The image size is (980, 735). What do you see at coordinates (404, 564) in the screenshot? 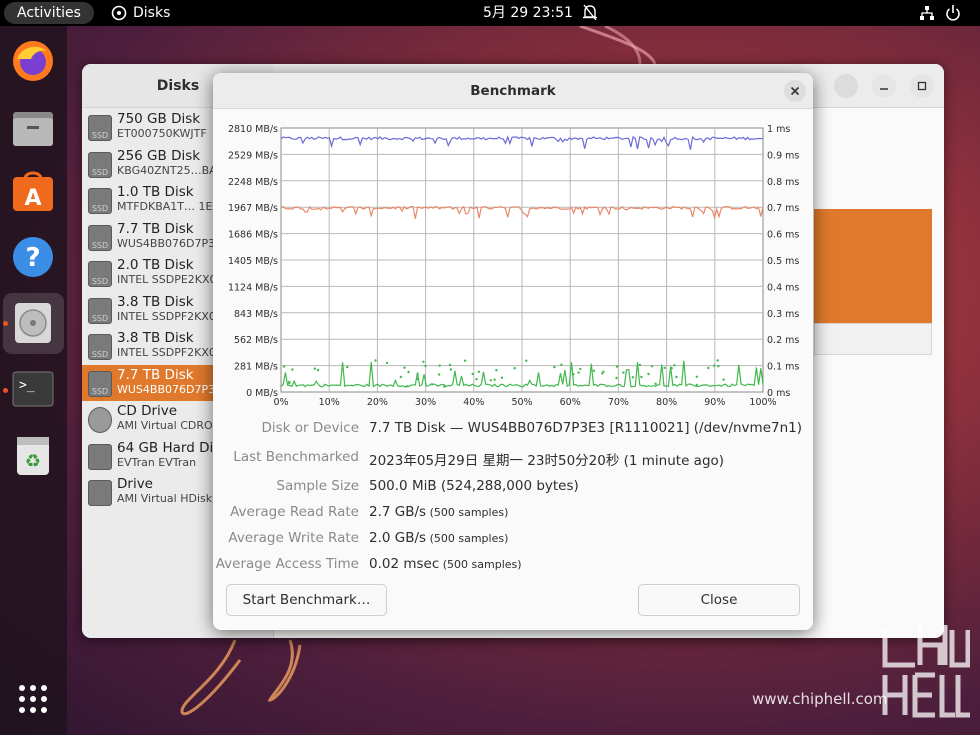
I see `info-value-text: 0.02 msec` at bounding box center [404, 564].